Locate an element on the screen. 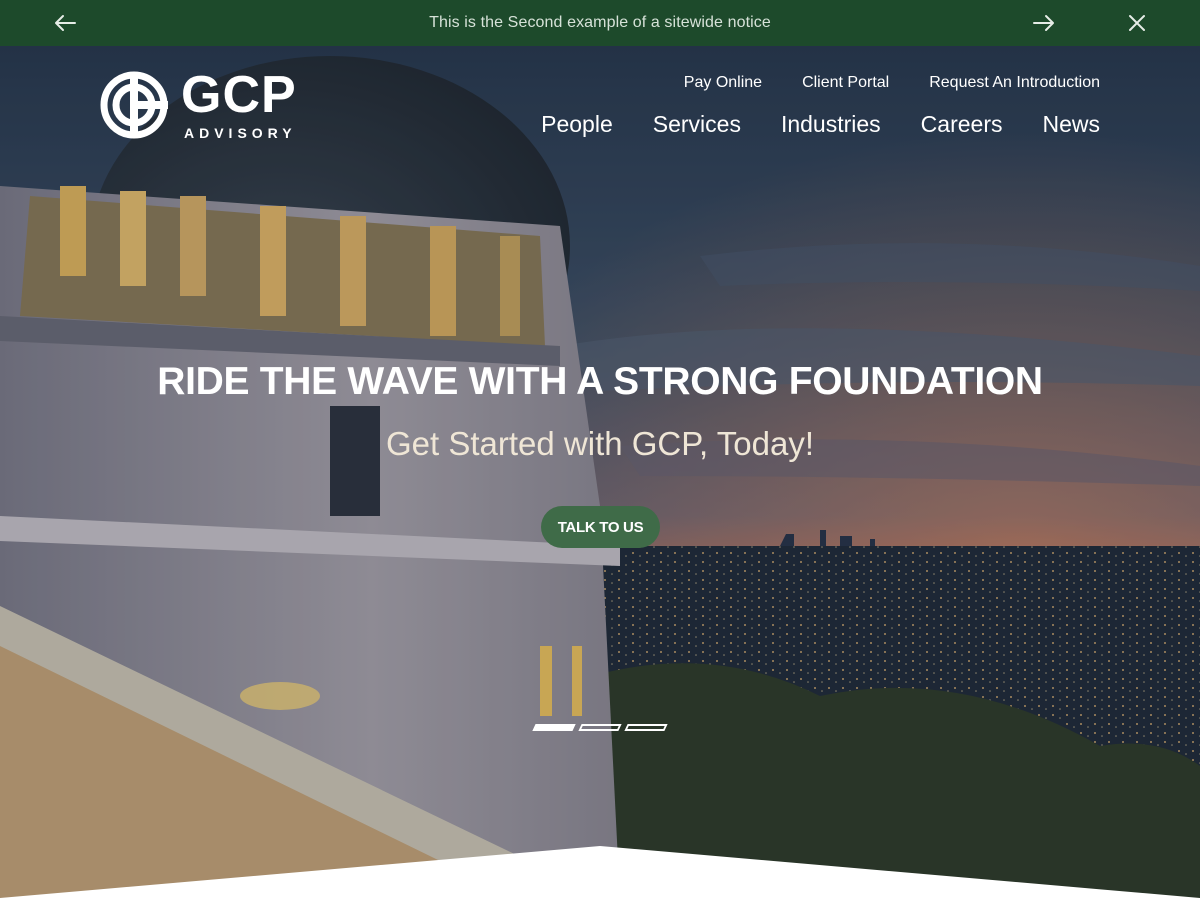 This screenshot has height=900, width=1200. arrow-left-icon is located at coordinates (65, 23).